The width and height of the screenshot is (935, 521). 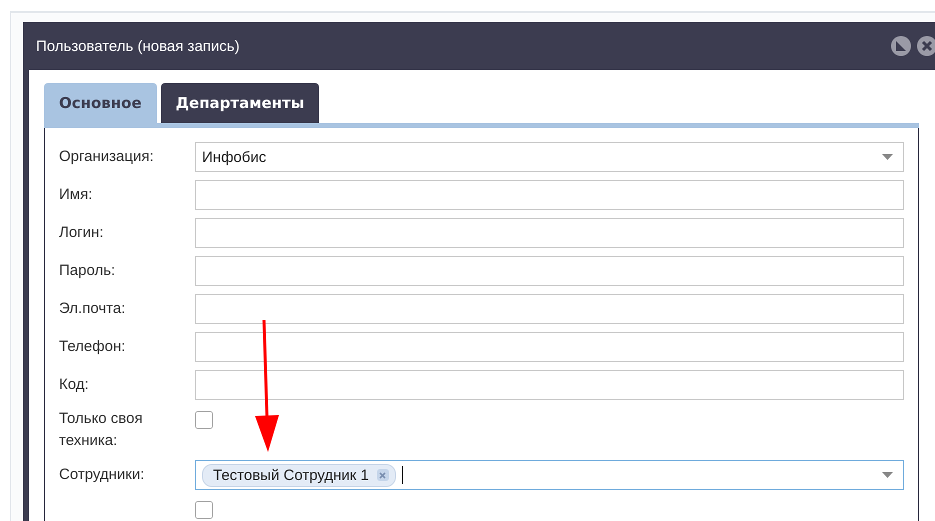 What do you see at coordinates (549, 475) in the screenshot?
I see `multiselect-field: Тестовый Сотрудник 1` at bounding box center [549, 475].